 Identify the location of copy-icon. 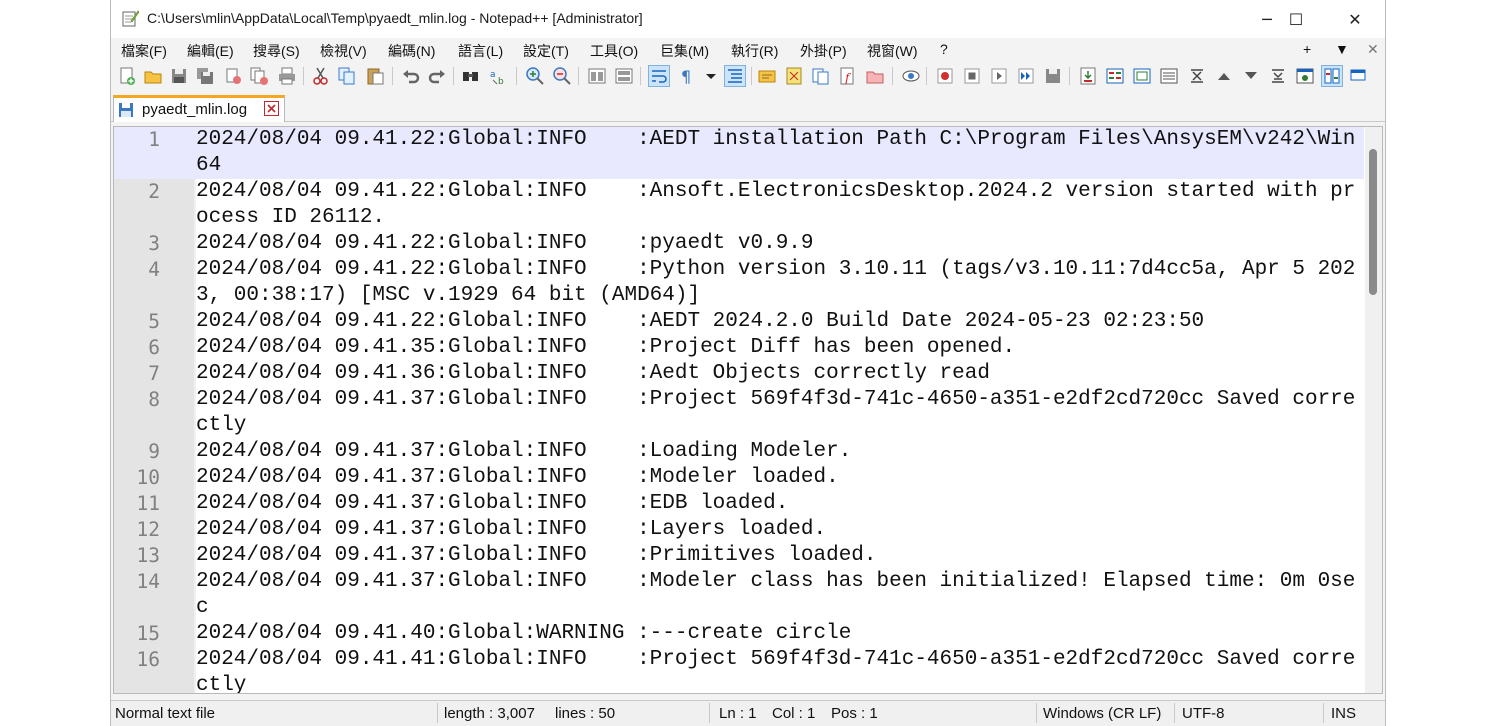
(347, 76).